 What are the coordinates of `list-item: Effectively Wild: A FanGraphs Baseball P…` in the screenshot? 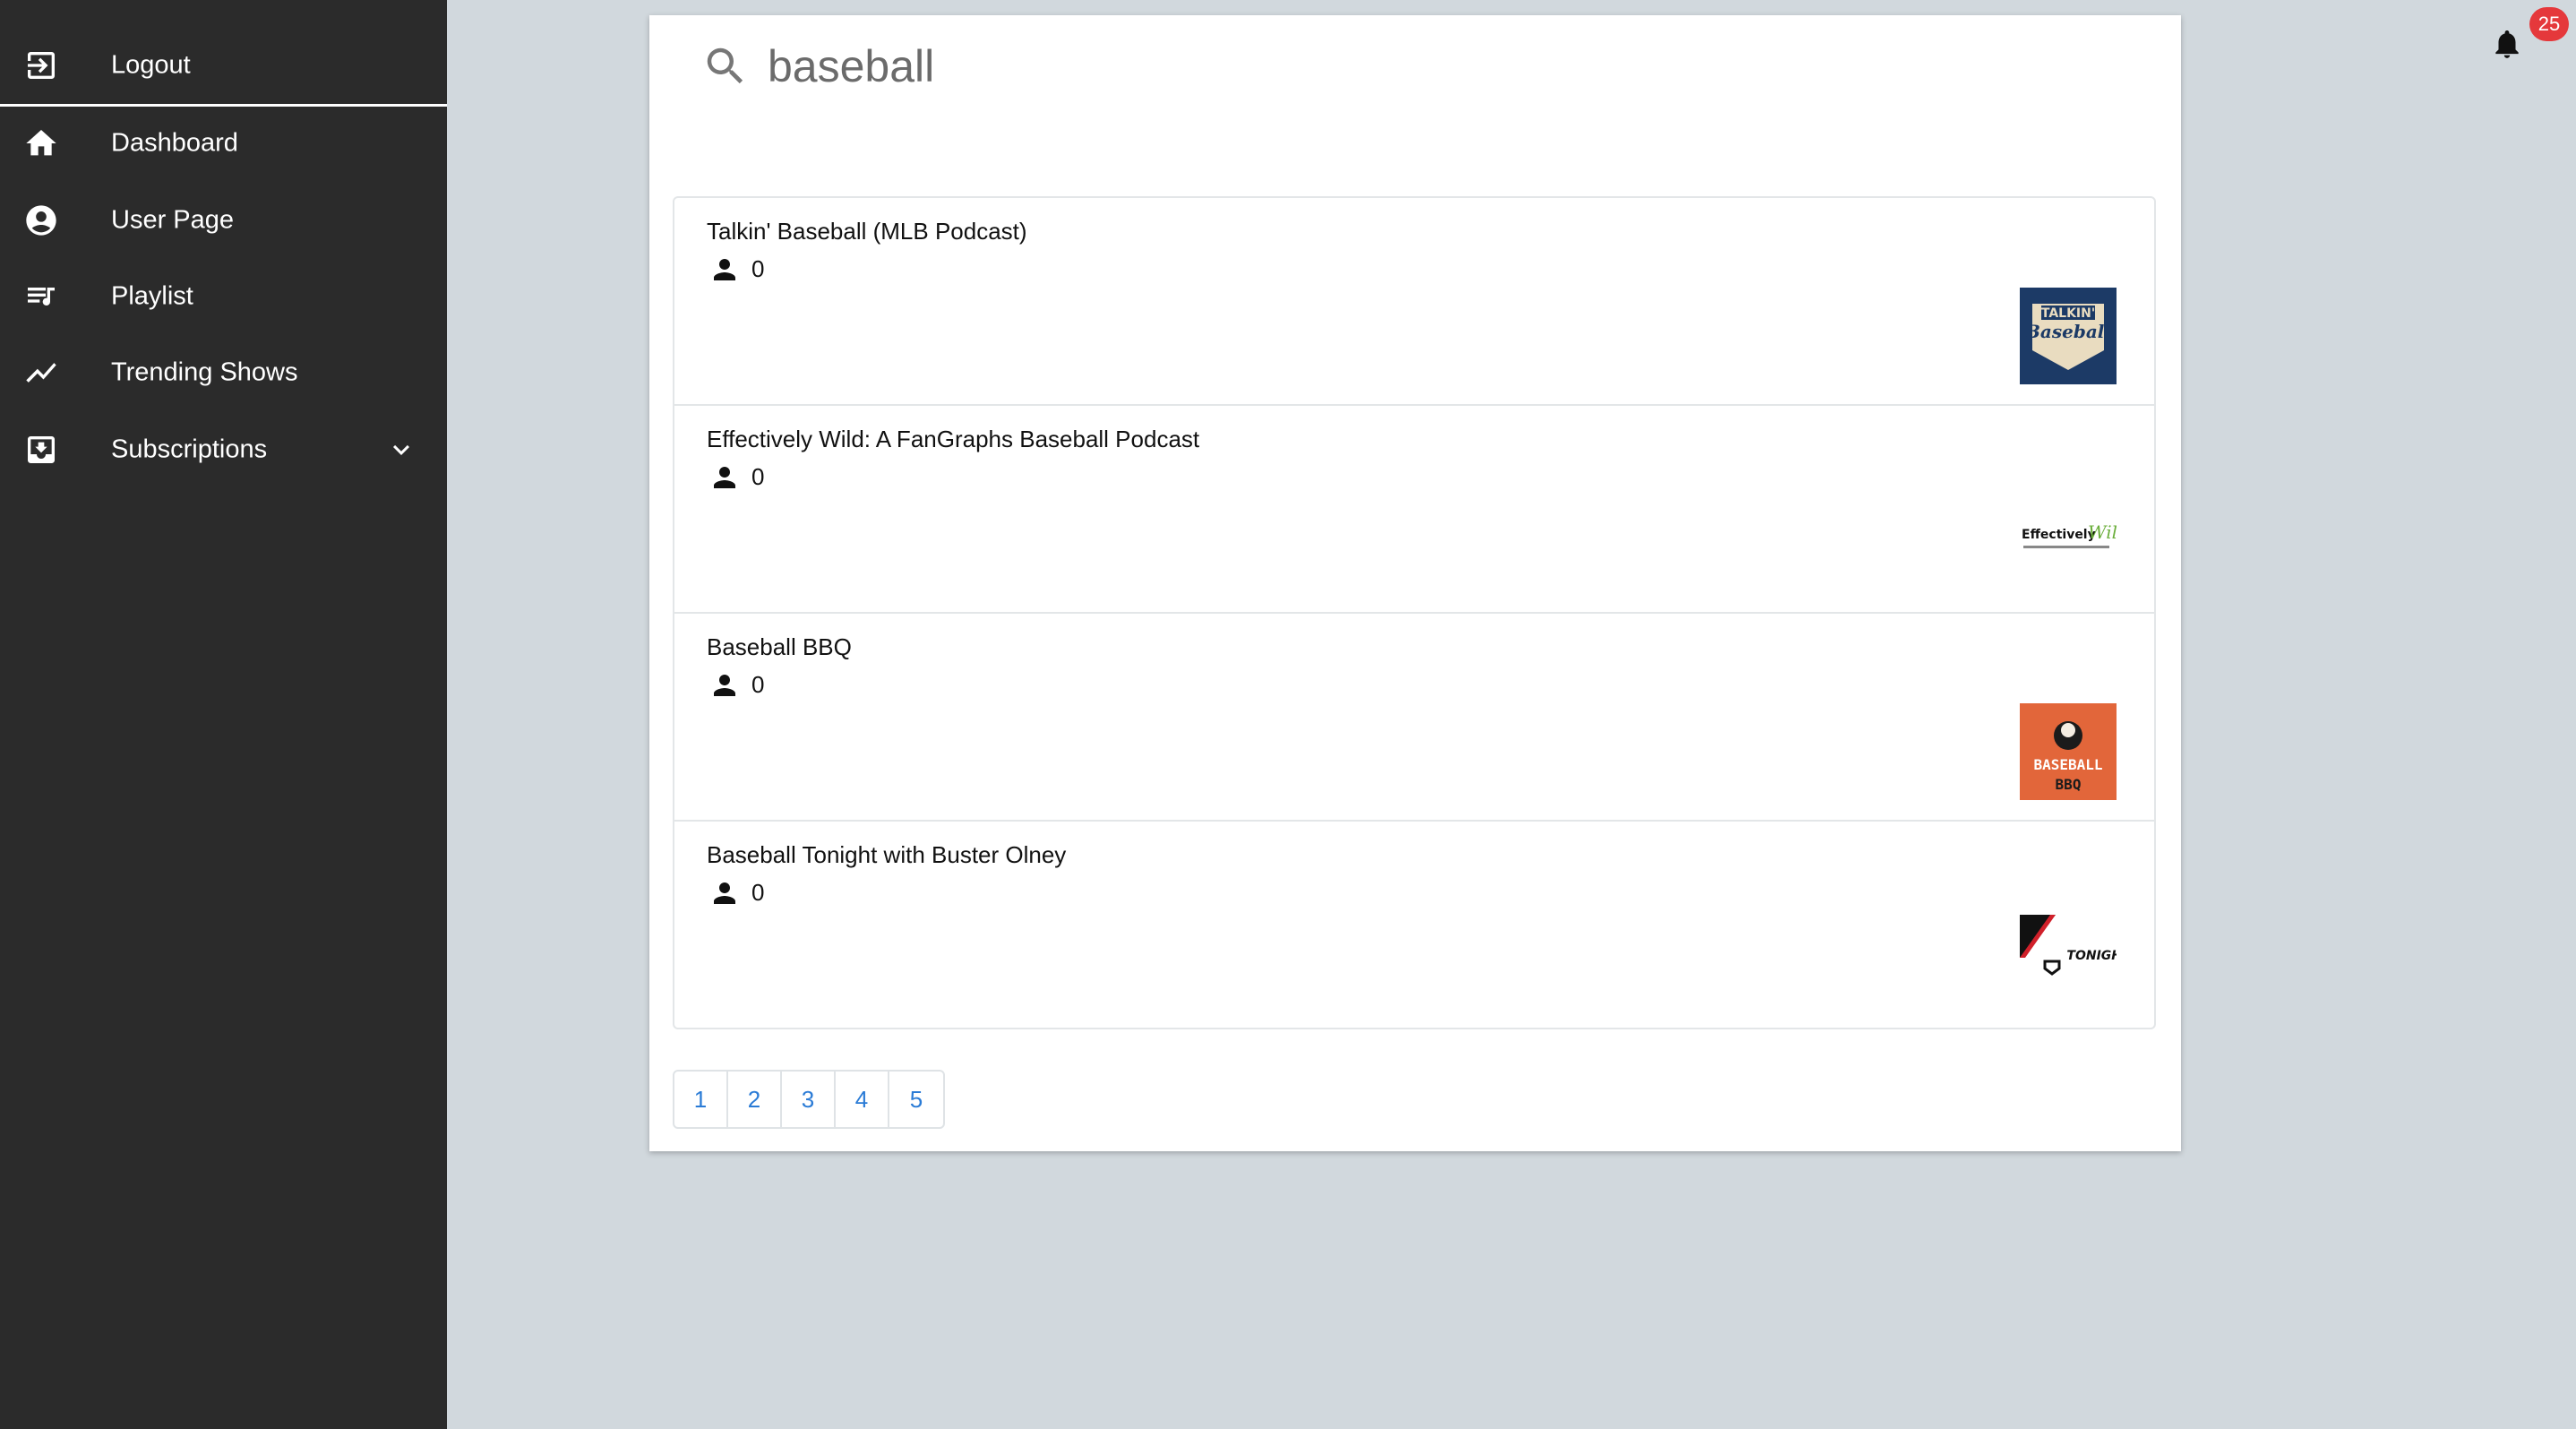 It's located at (1414, 510).